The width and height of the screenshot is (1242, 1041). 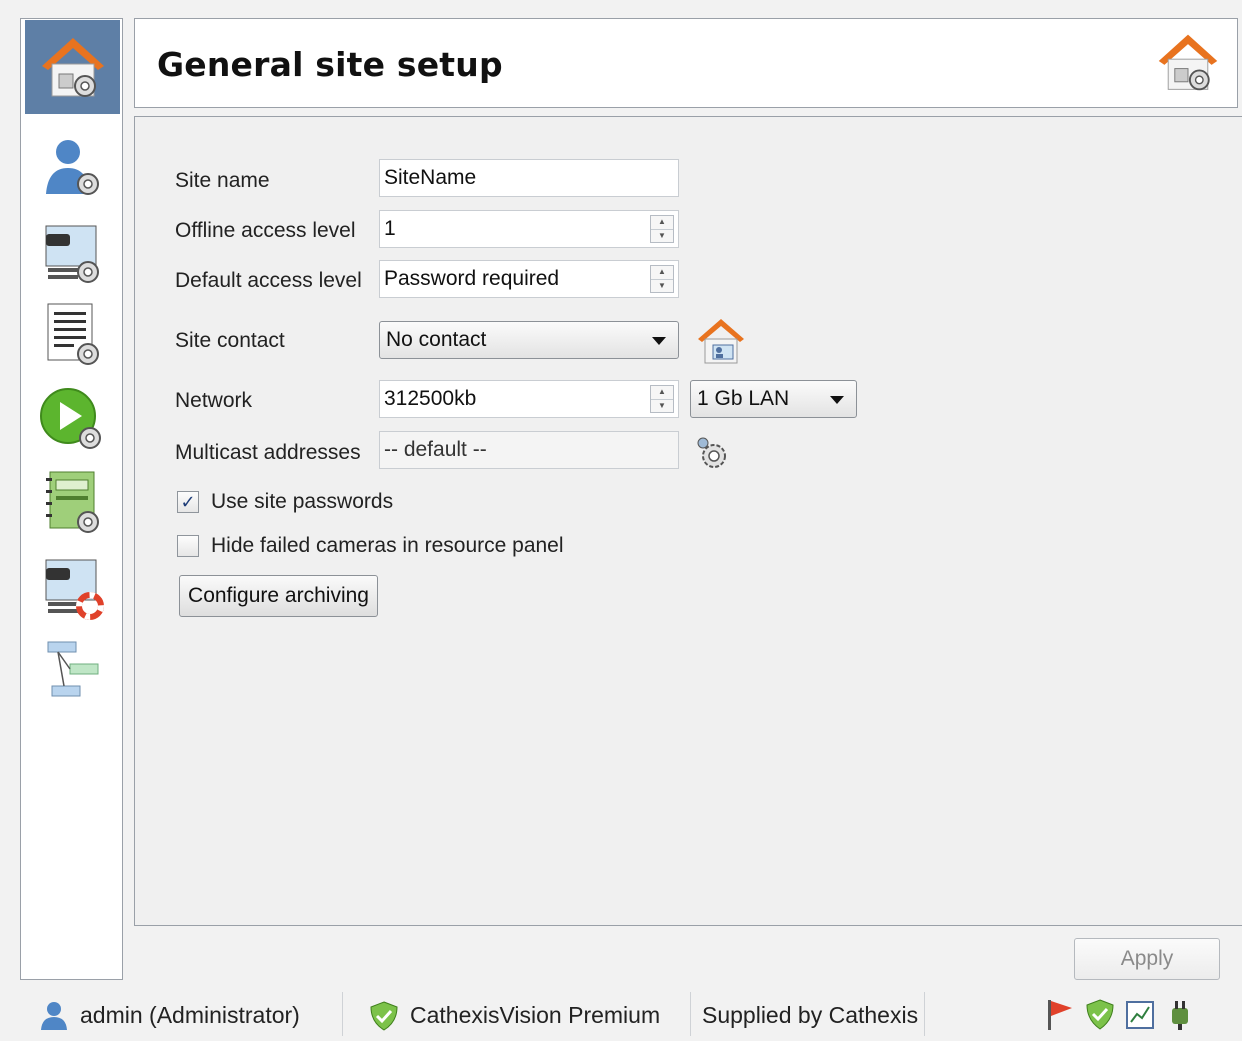 What do you see at coordinates (535, 1015) in the screenshot?
I see `status-product-text: CathexisVision Premium` at bounding box center [535, 1015].